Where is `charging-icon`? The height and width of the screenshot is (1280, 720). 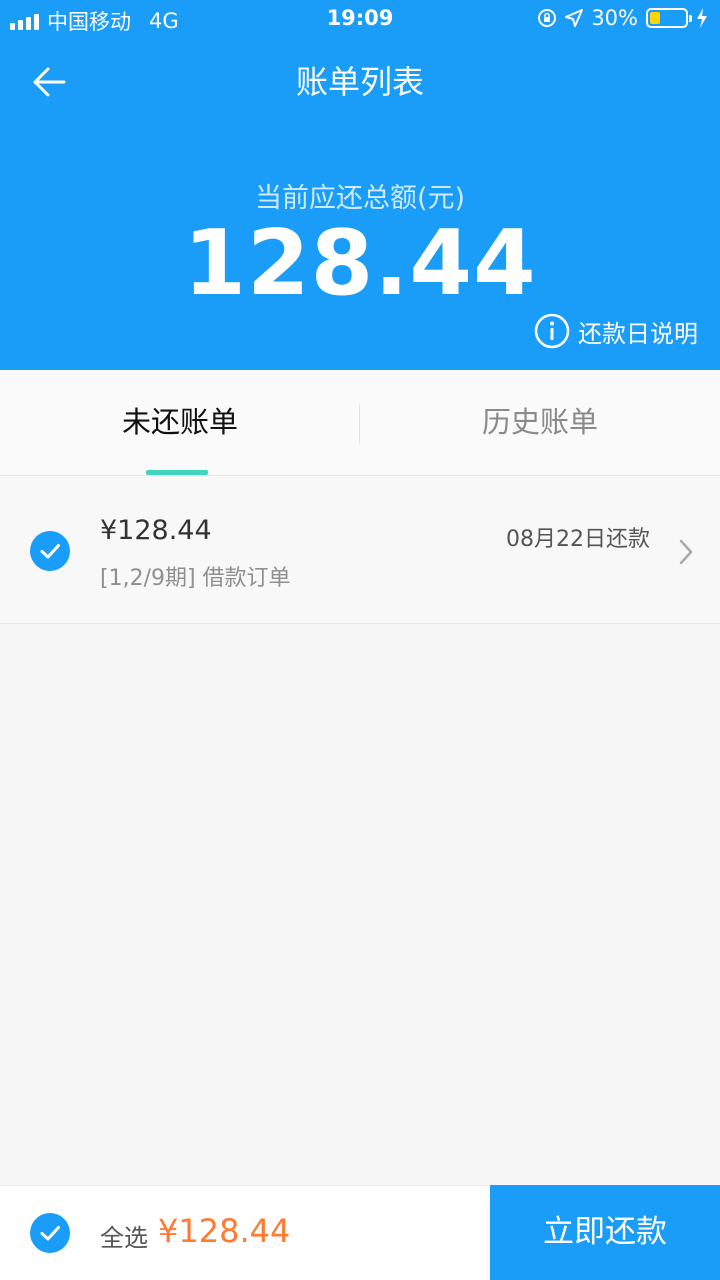 charging-icon is located at coordinates (702, 18).